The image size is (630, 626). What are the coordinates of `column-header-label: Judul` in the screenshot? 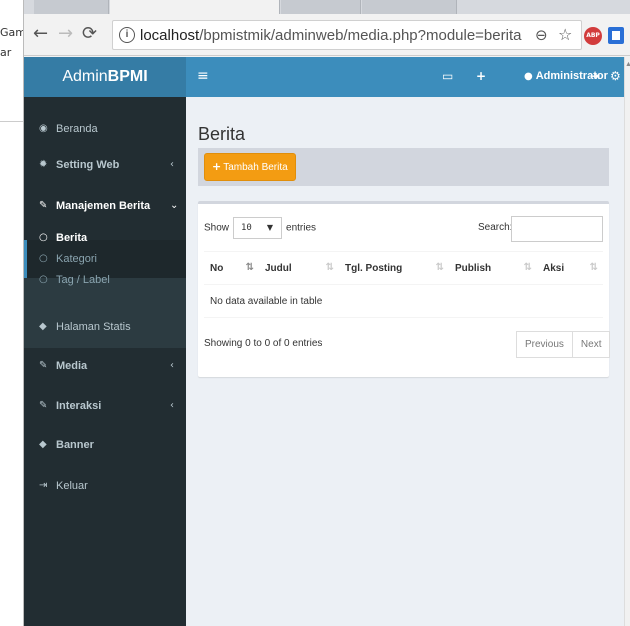 It's located at (278, 268).